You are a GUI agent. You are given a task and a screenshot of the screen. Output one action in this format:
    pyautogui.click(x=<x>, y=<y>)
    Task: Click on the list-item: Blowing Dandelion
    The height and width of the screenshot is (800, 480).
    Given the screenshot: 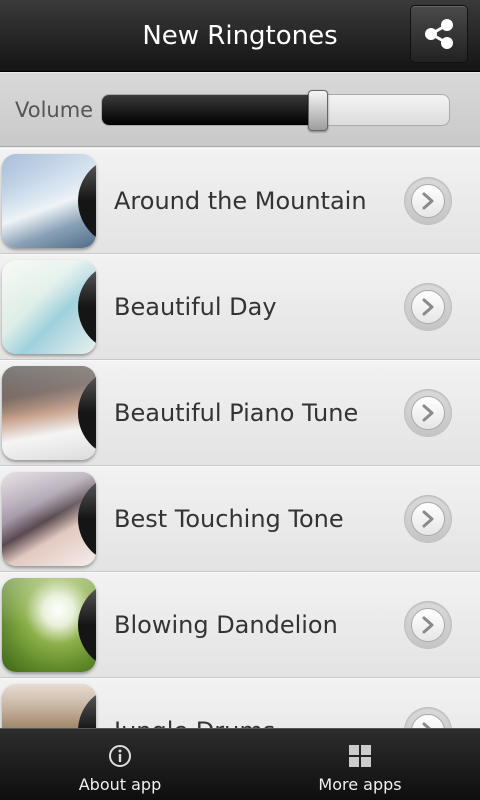 What is the action you would take?
    pyautogui.click(x=240, y=625)
    